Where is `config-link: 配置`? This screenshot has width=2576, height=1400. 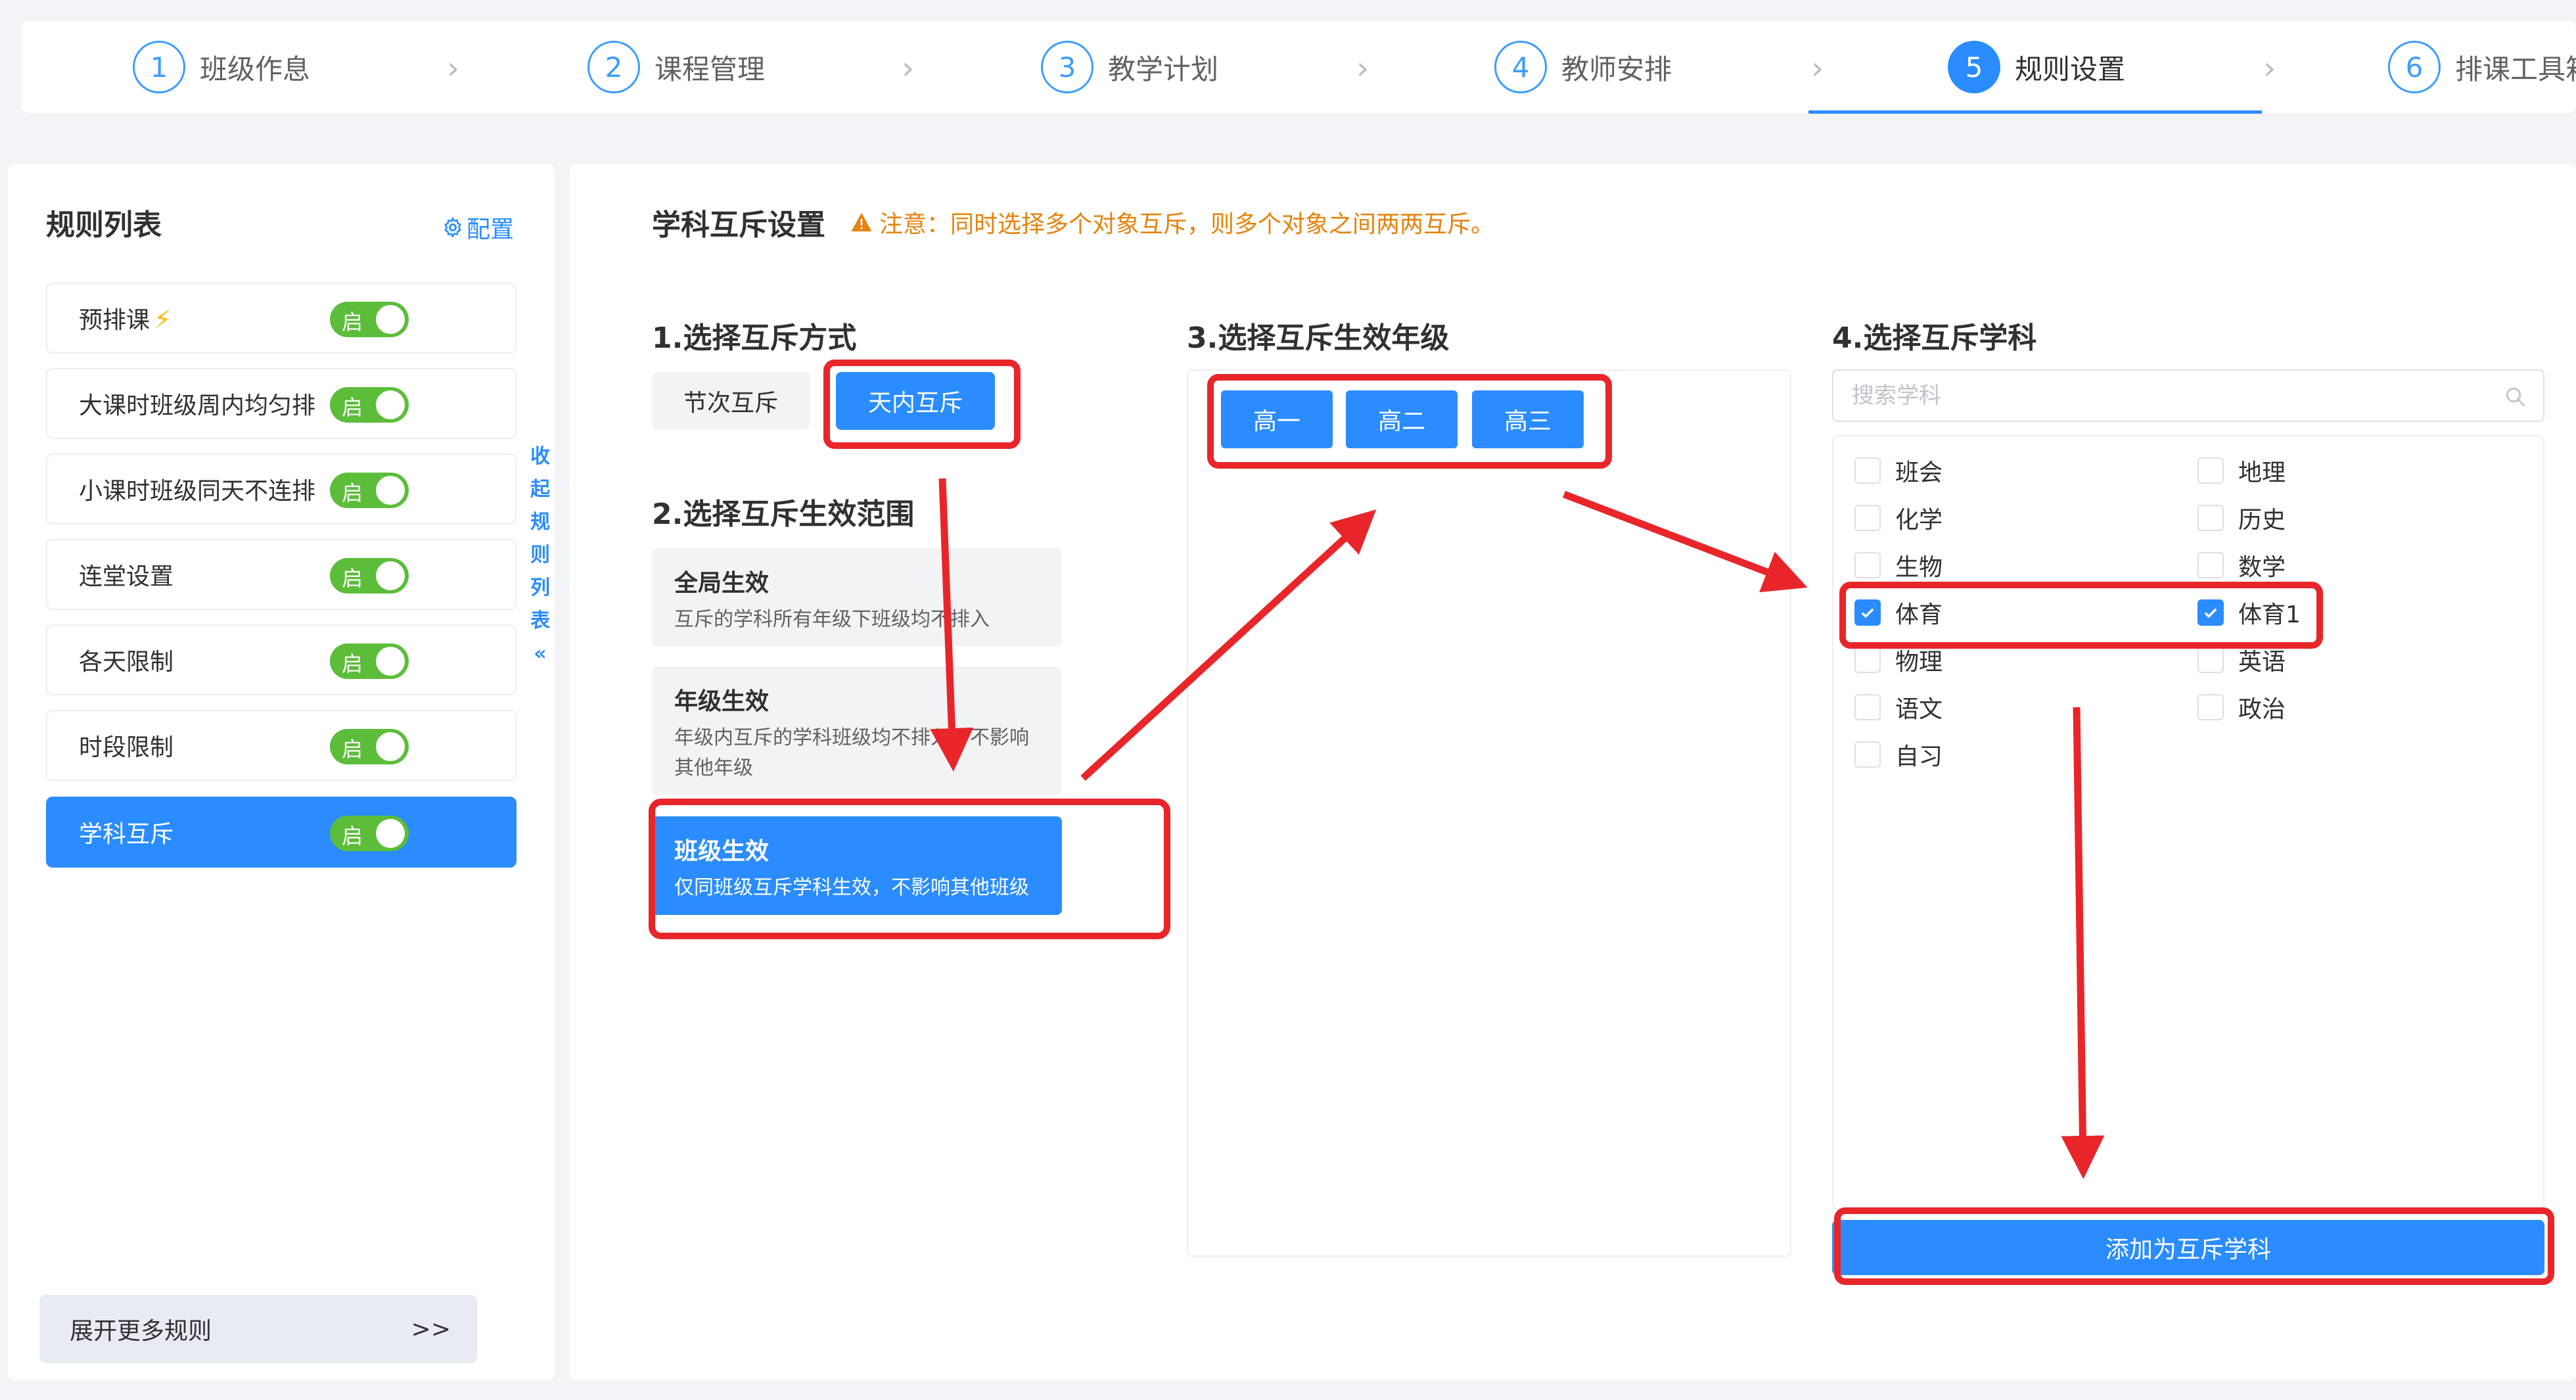 config-link: 配置 is located at coordinates (478, 228).